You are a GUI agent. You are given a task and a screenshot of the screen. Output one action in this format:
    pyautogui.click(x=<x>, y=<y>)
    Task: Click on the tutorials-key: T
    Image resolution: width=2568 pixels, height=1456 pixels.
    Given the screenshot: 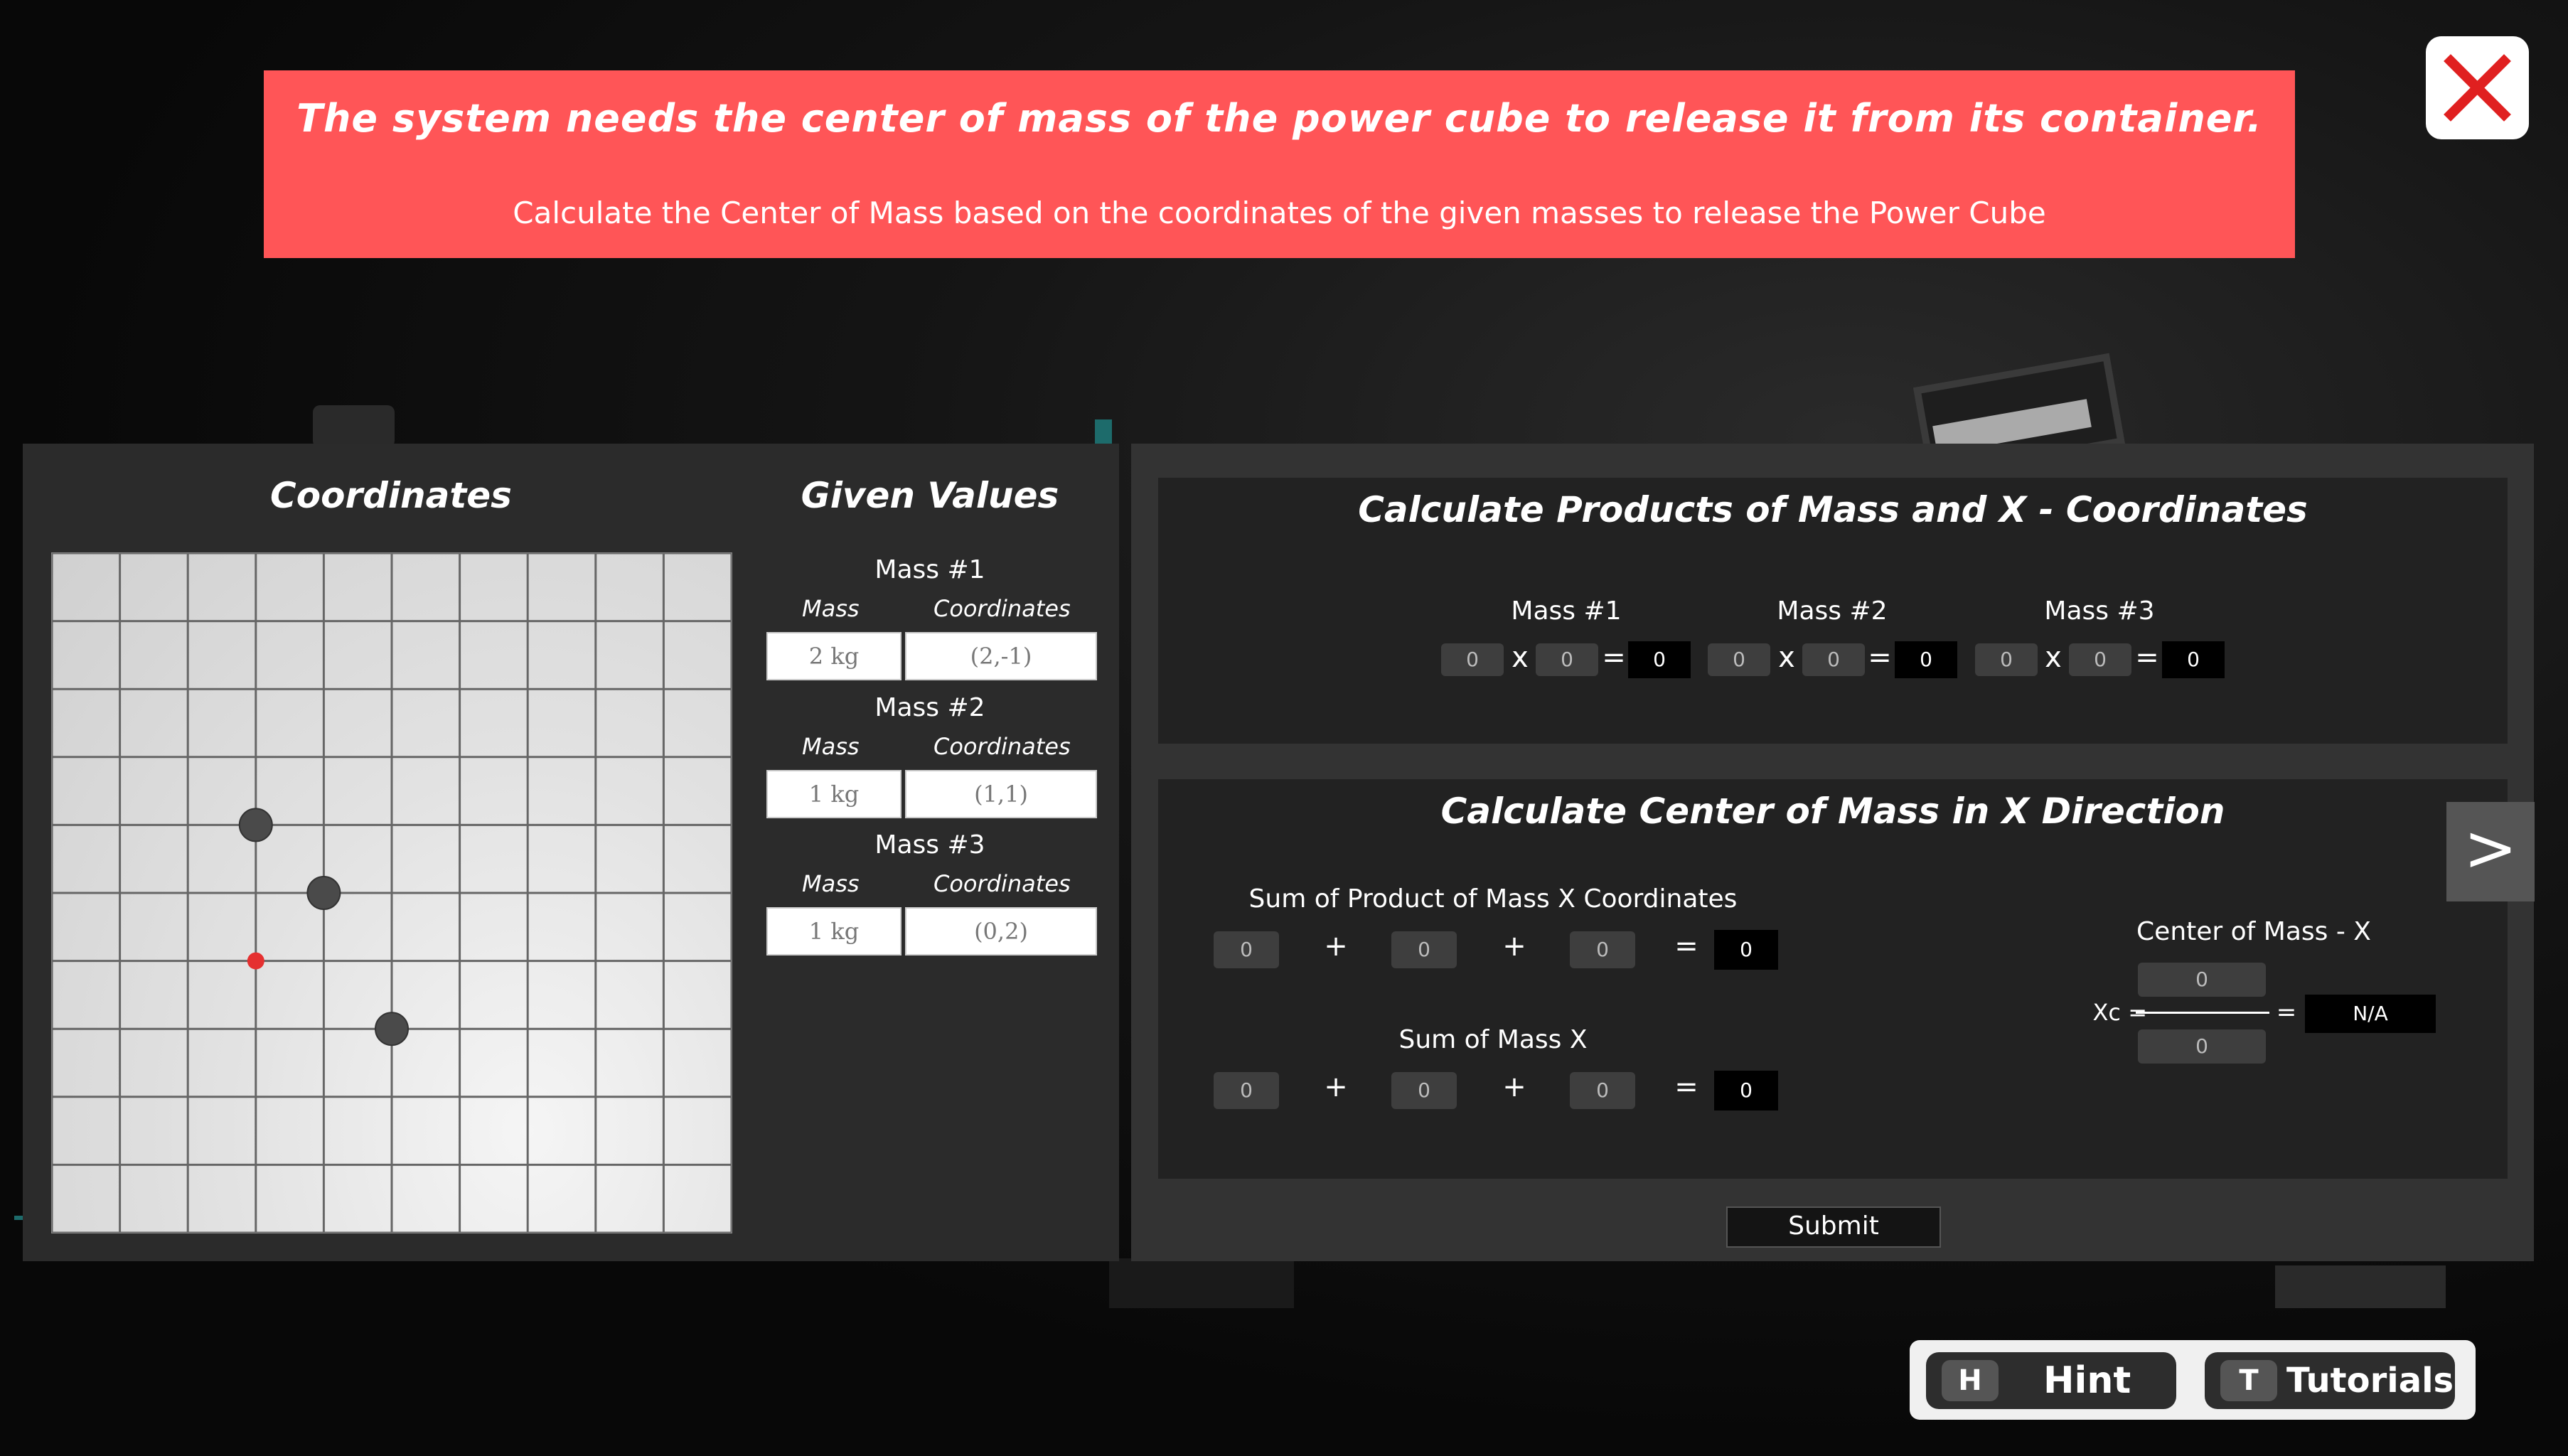 What is the action you would take?
    pyautogui.click(x=2248, y=1380)
    